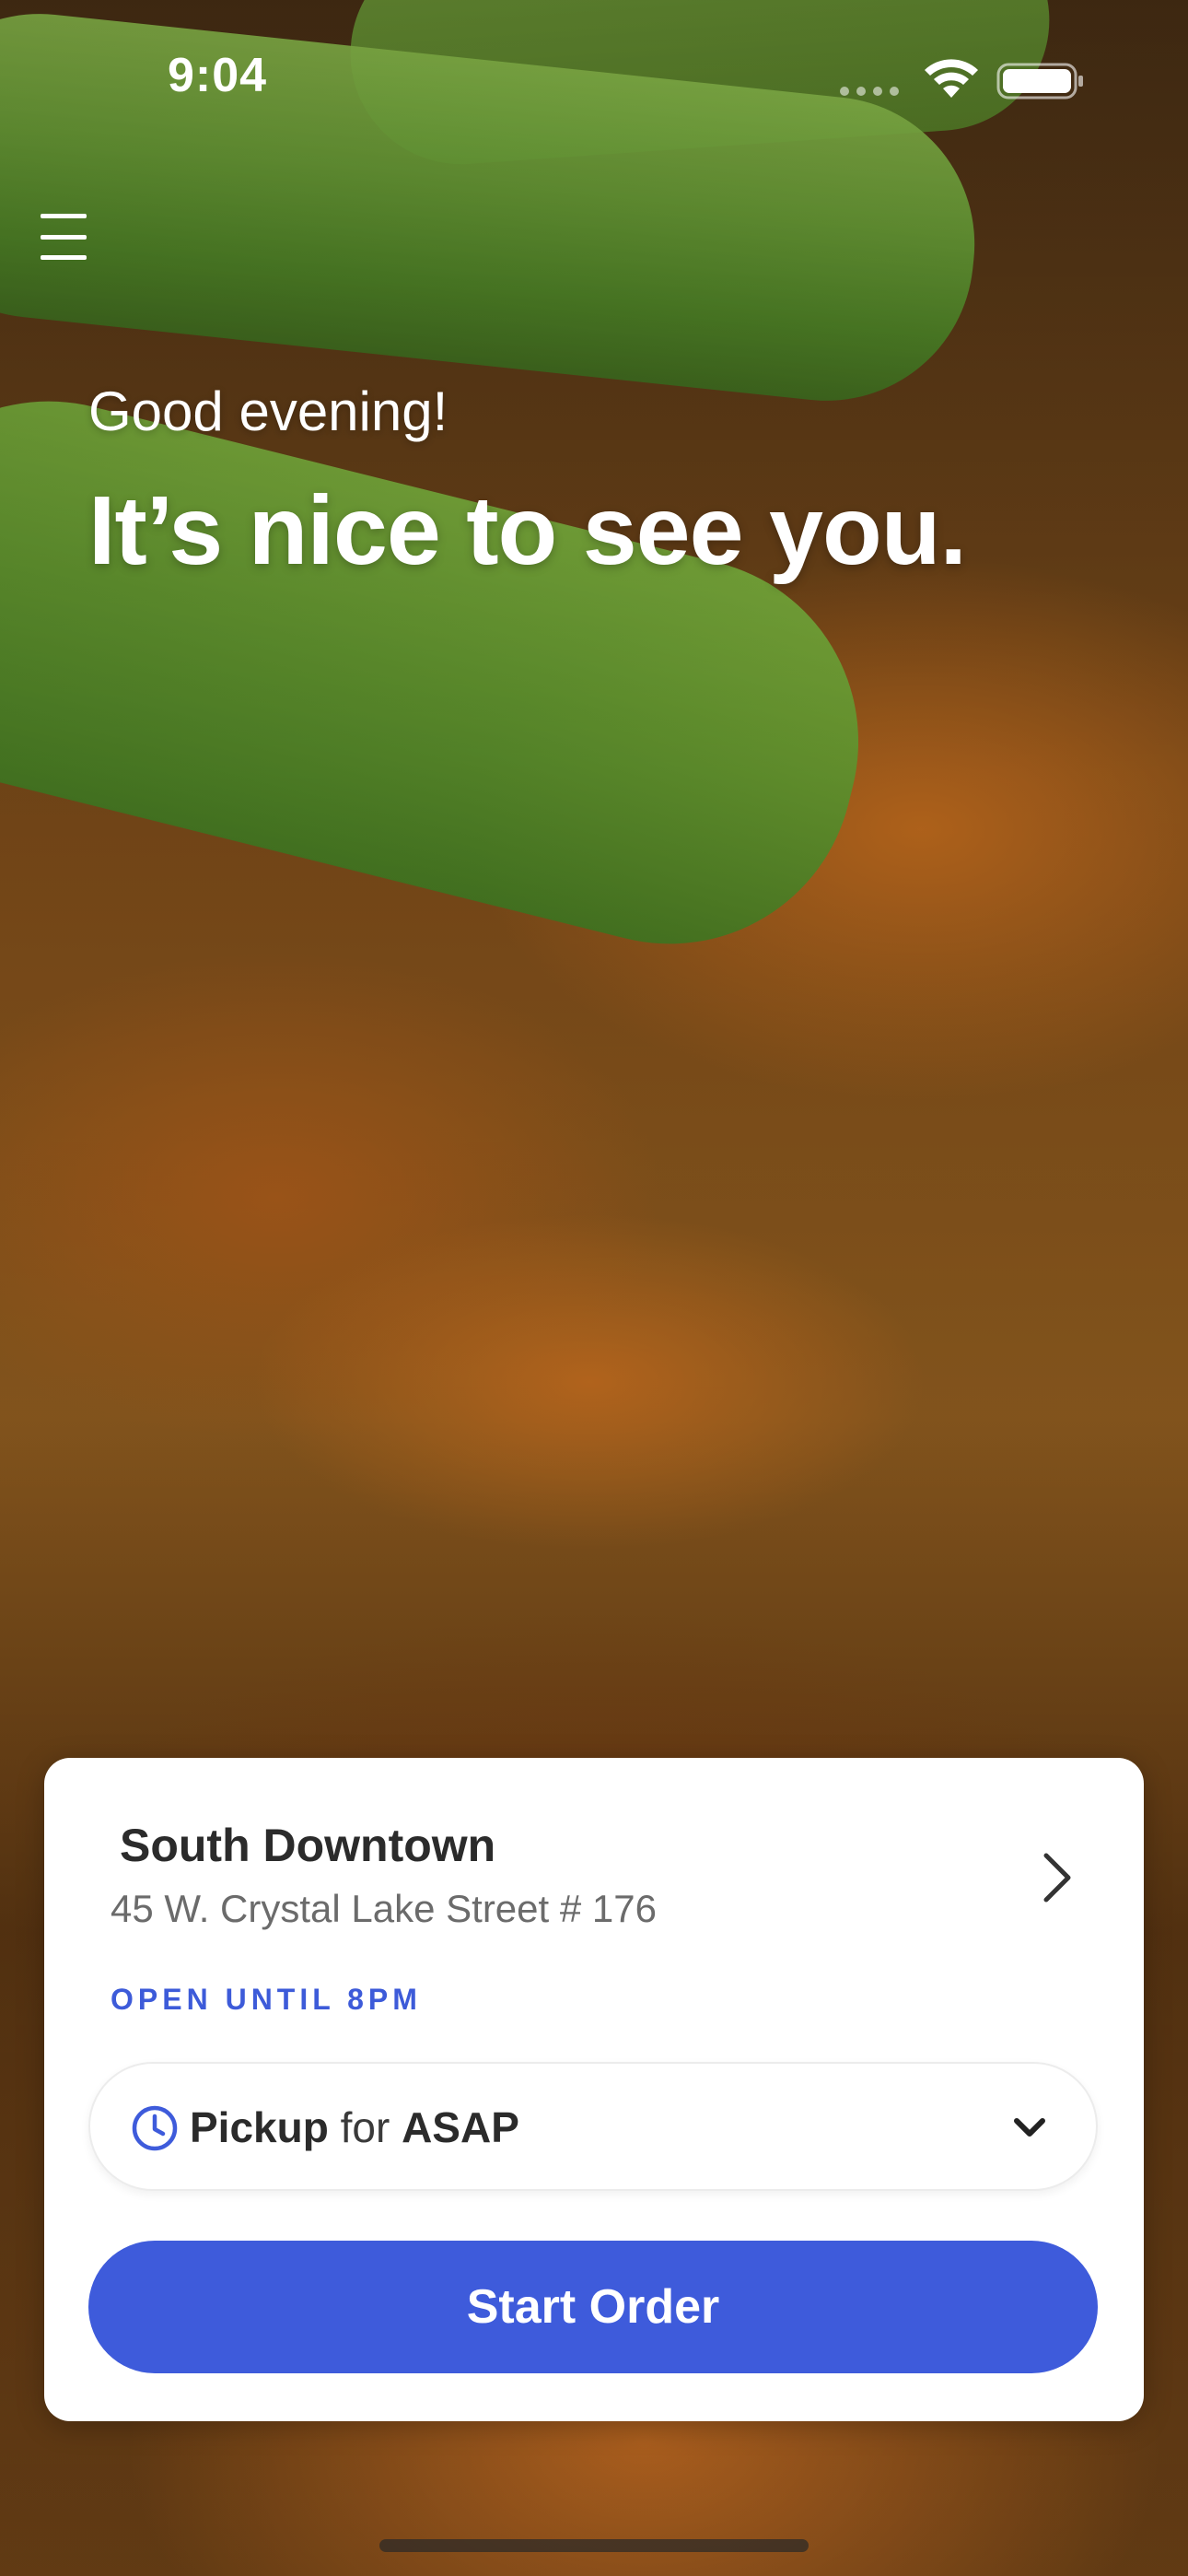 This screenshot has height=2576, width=1188. What do you see at coordinates (365, 2127) in the screenshot?
I see `order-mode-connector: for` at bounding box center [365, 2127].